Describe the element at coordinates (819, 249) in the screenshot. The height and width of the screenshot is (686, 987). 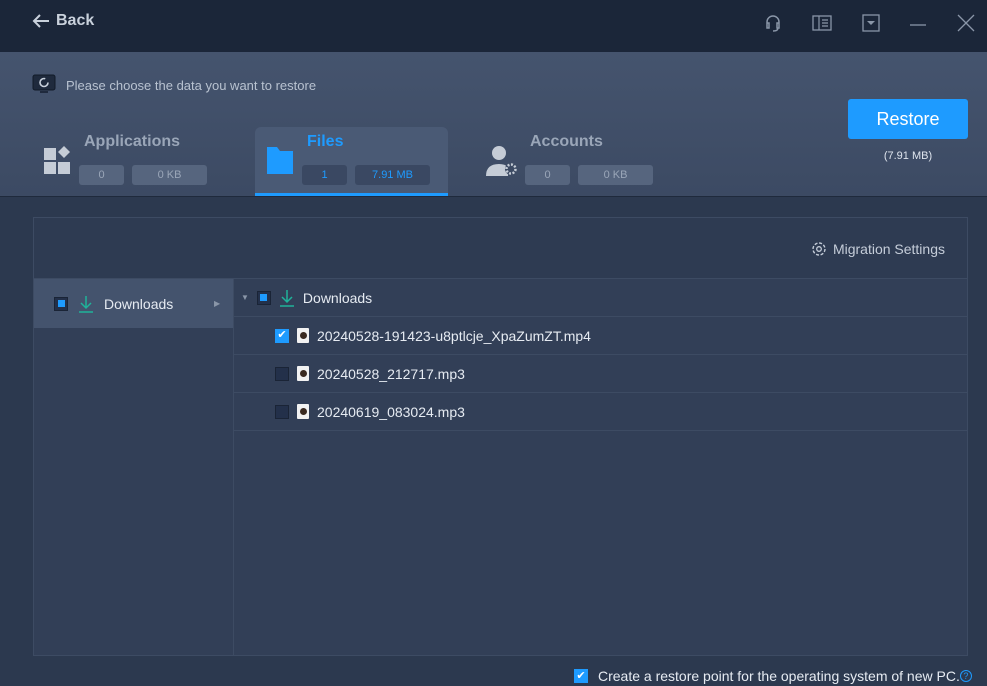
I see `gear-icon` at that location.